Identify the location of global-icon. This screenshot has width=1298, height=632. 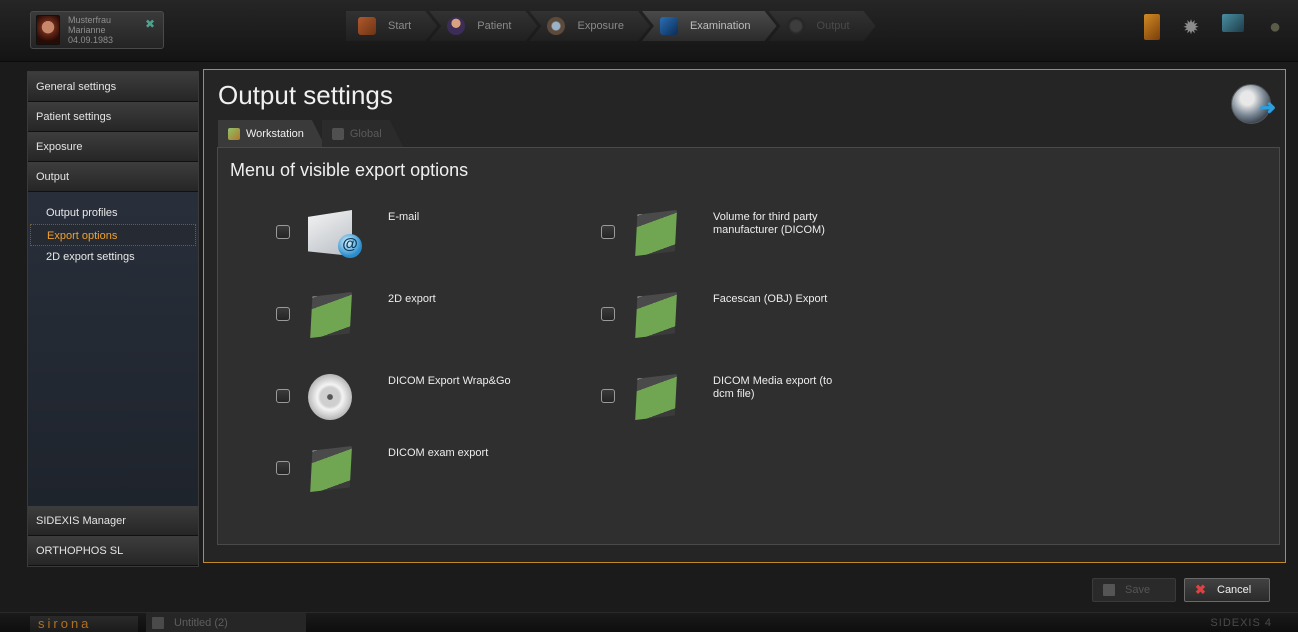
(338, 134).